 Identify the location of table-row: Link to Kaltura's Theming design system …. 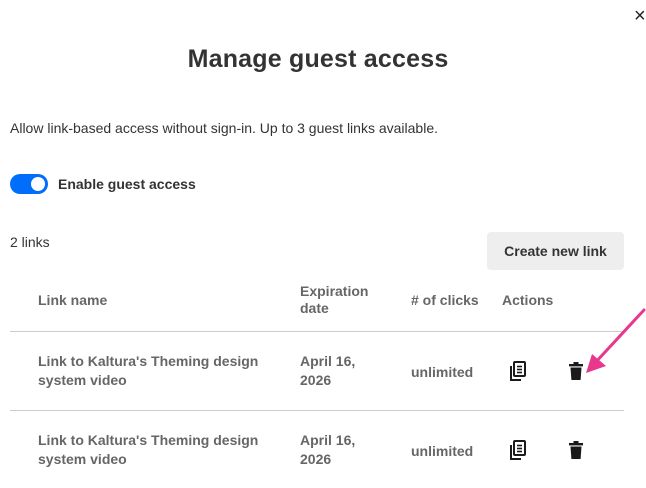
(317, 449).